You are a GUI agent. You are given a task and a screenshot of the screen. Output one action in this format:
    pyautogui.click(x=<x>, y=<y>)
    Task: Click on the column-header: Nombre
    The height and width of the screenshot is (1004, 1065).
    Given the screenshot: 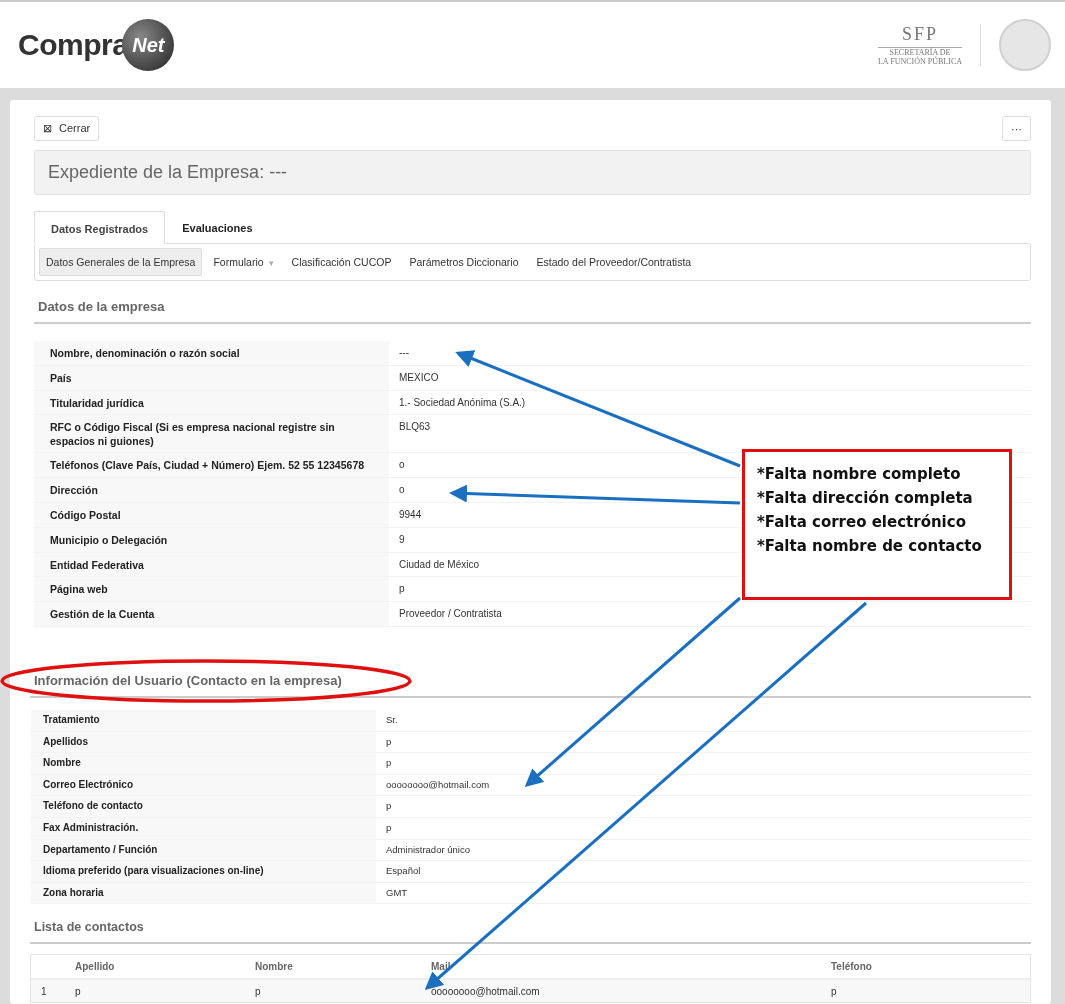 What is the action you would take?
    pyautogui.click(x=274, y=967)
    